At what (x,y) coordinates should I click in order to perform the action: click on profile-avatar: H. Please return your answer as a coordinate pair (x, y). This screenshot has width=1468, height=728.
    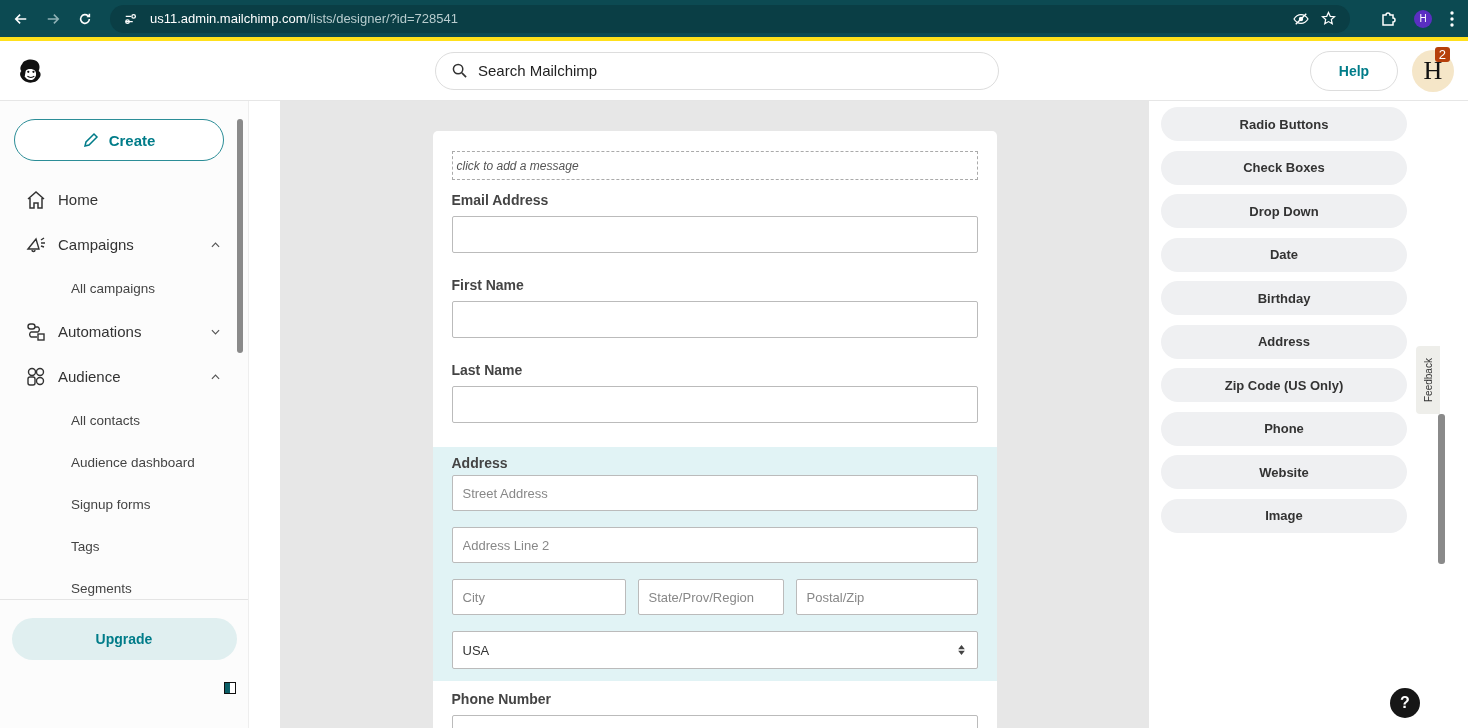
    Looking at the image, I should click on (1423, 18).